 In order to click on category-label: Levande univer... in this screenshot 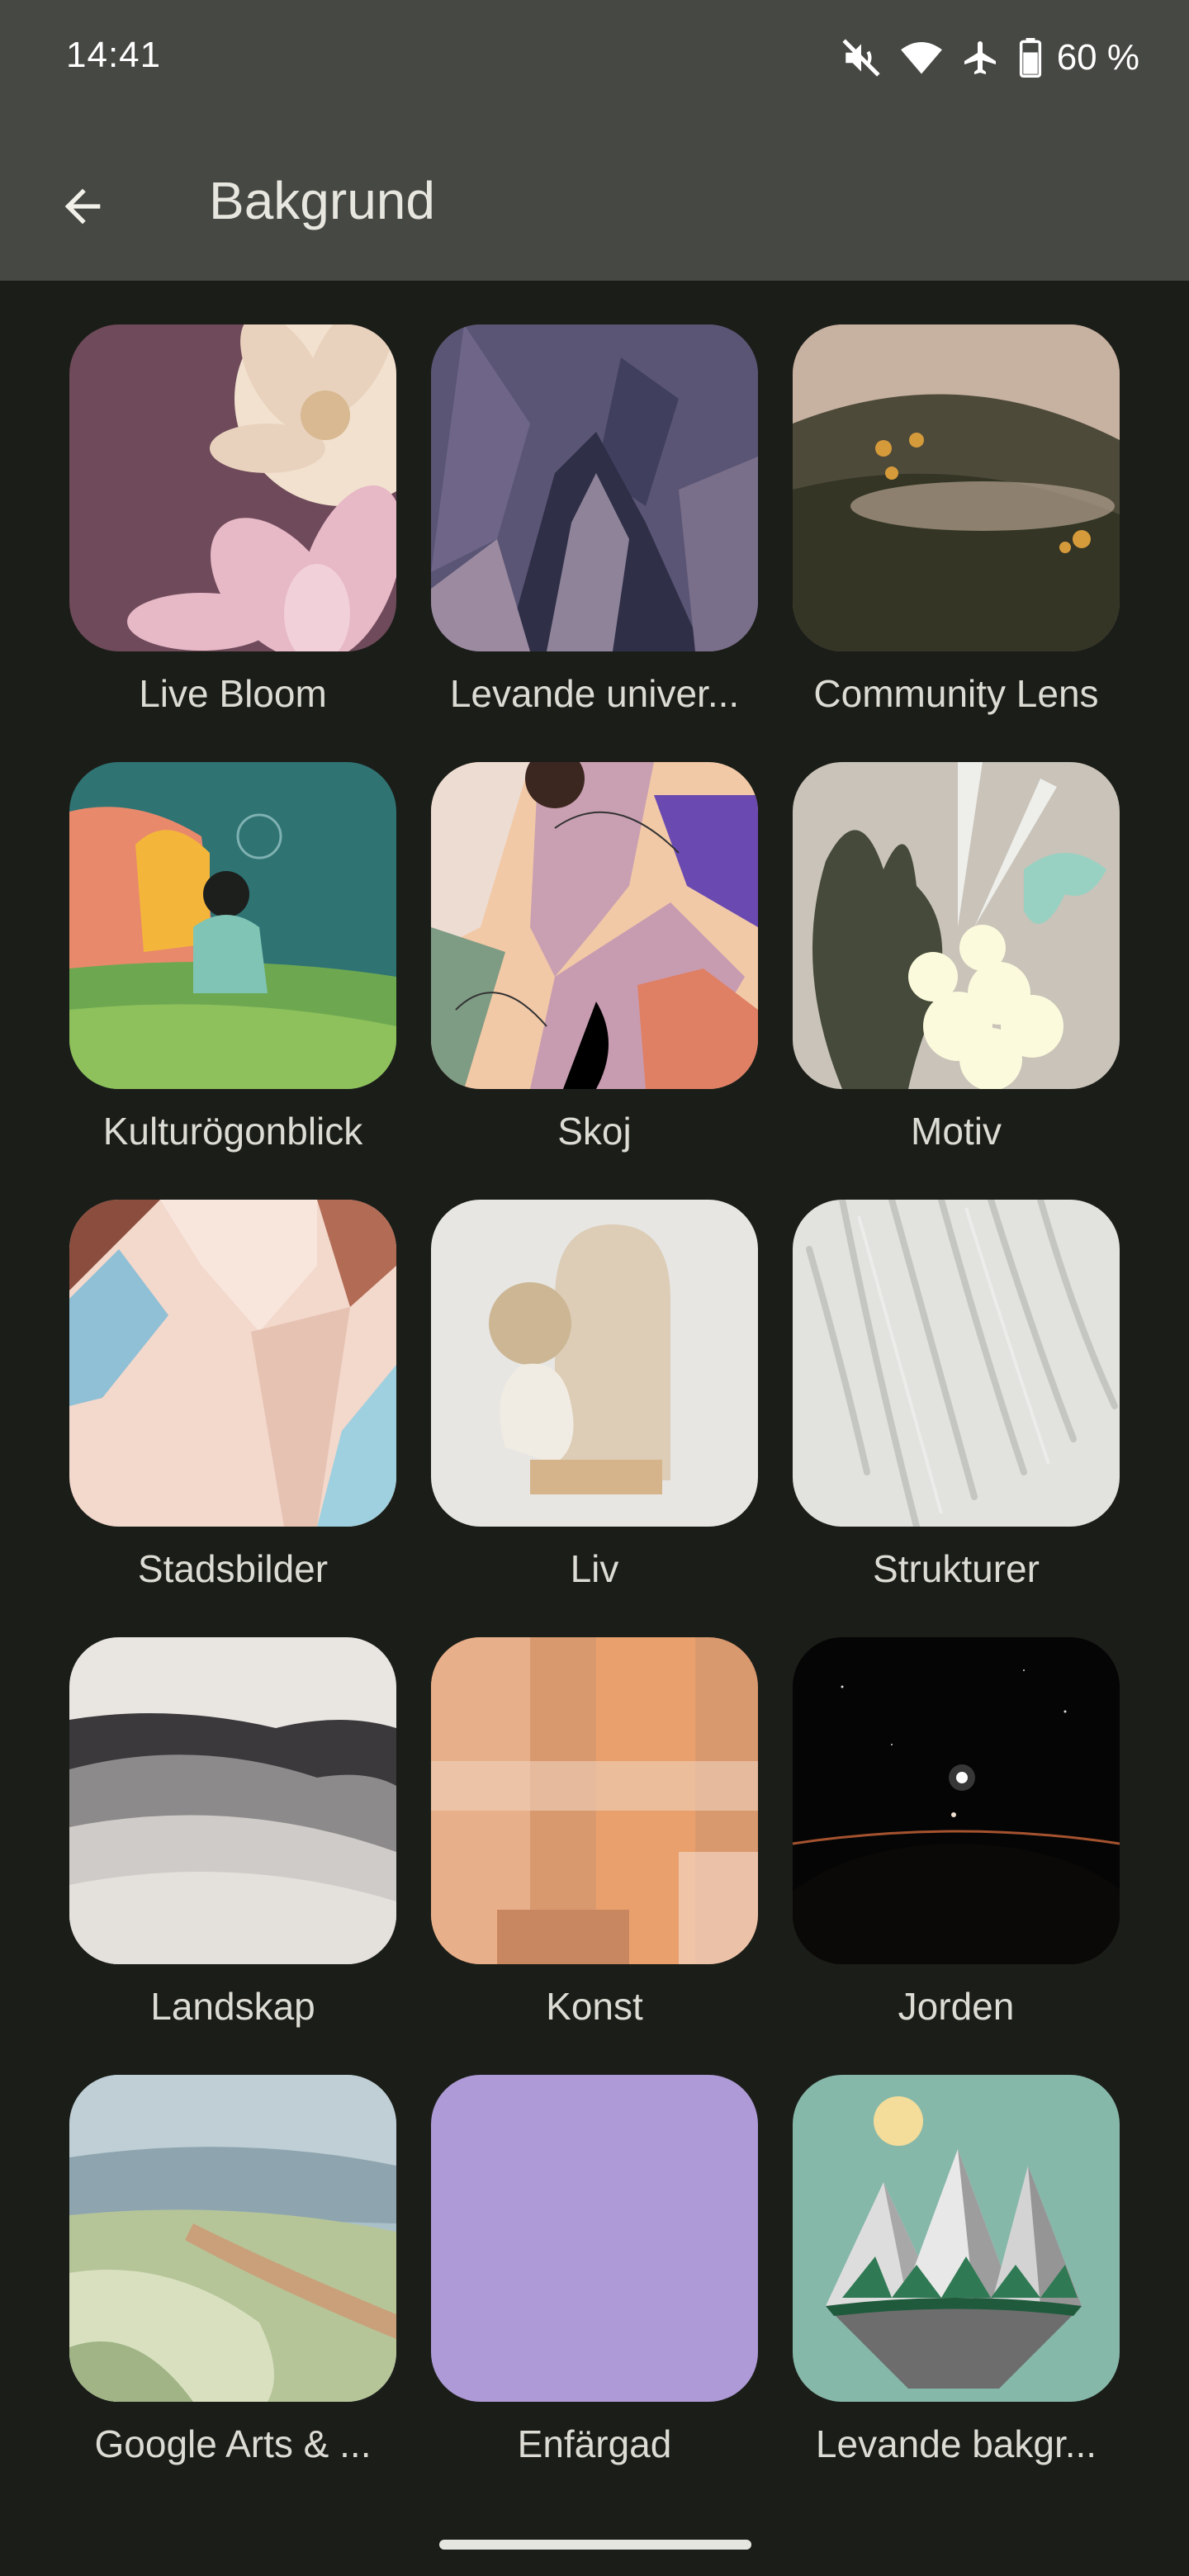, I will do `click(594, 693)`.